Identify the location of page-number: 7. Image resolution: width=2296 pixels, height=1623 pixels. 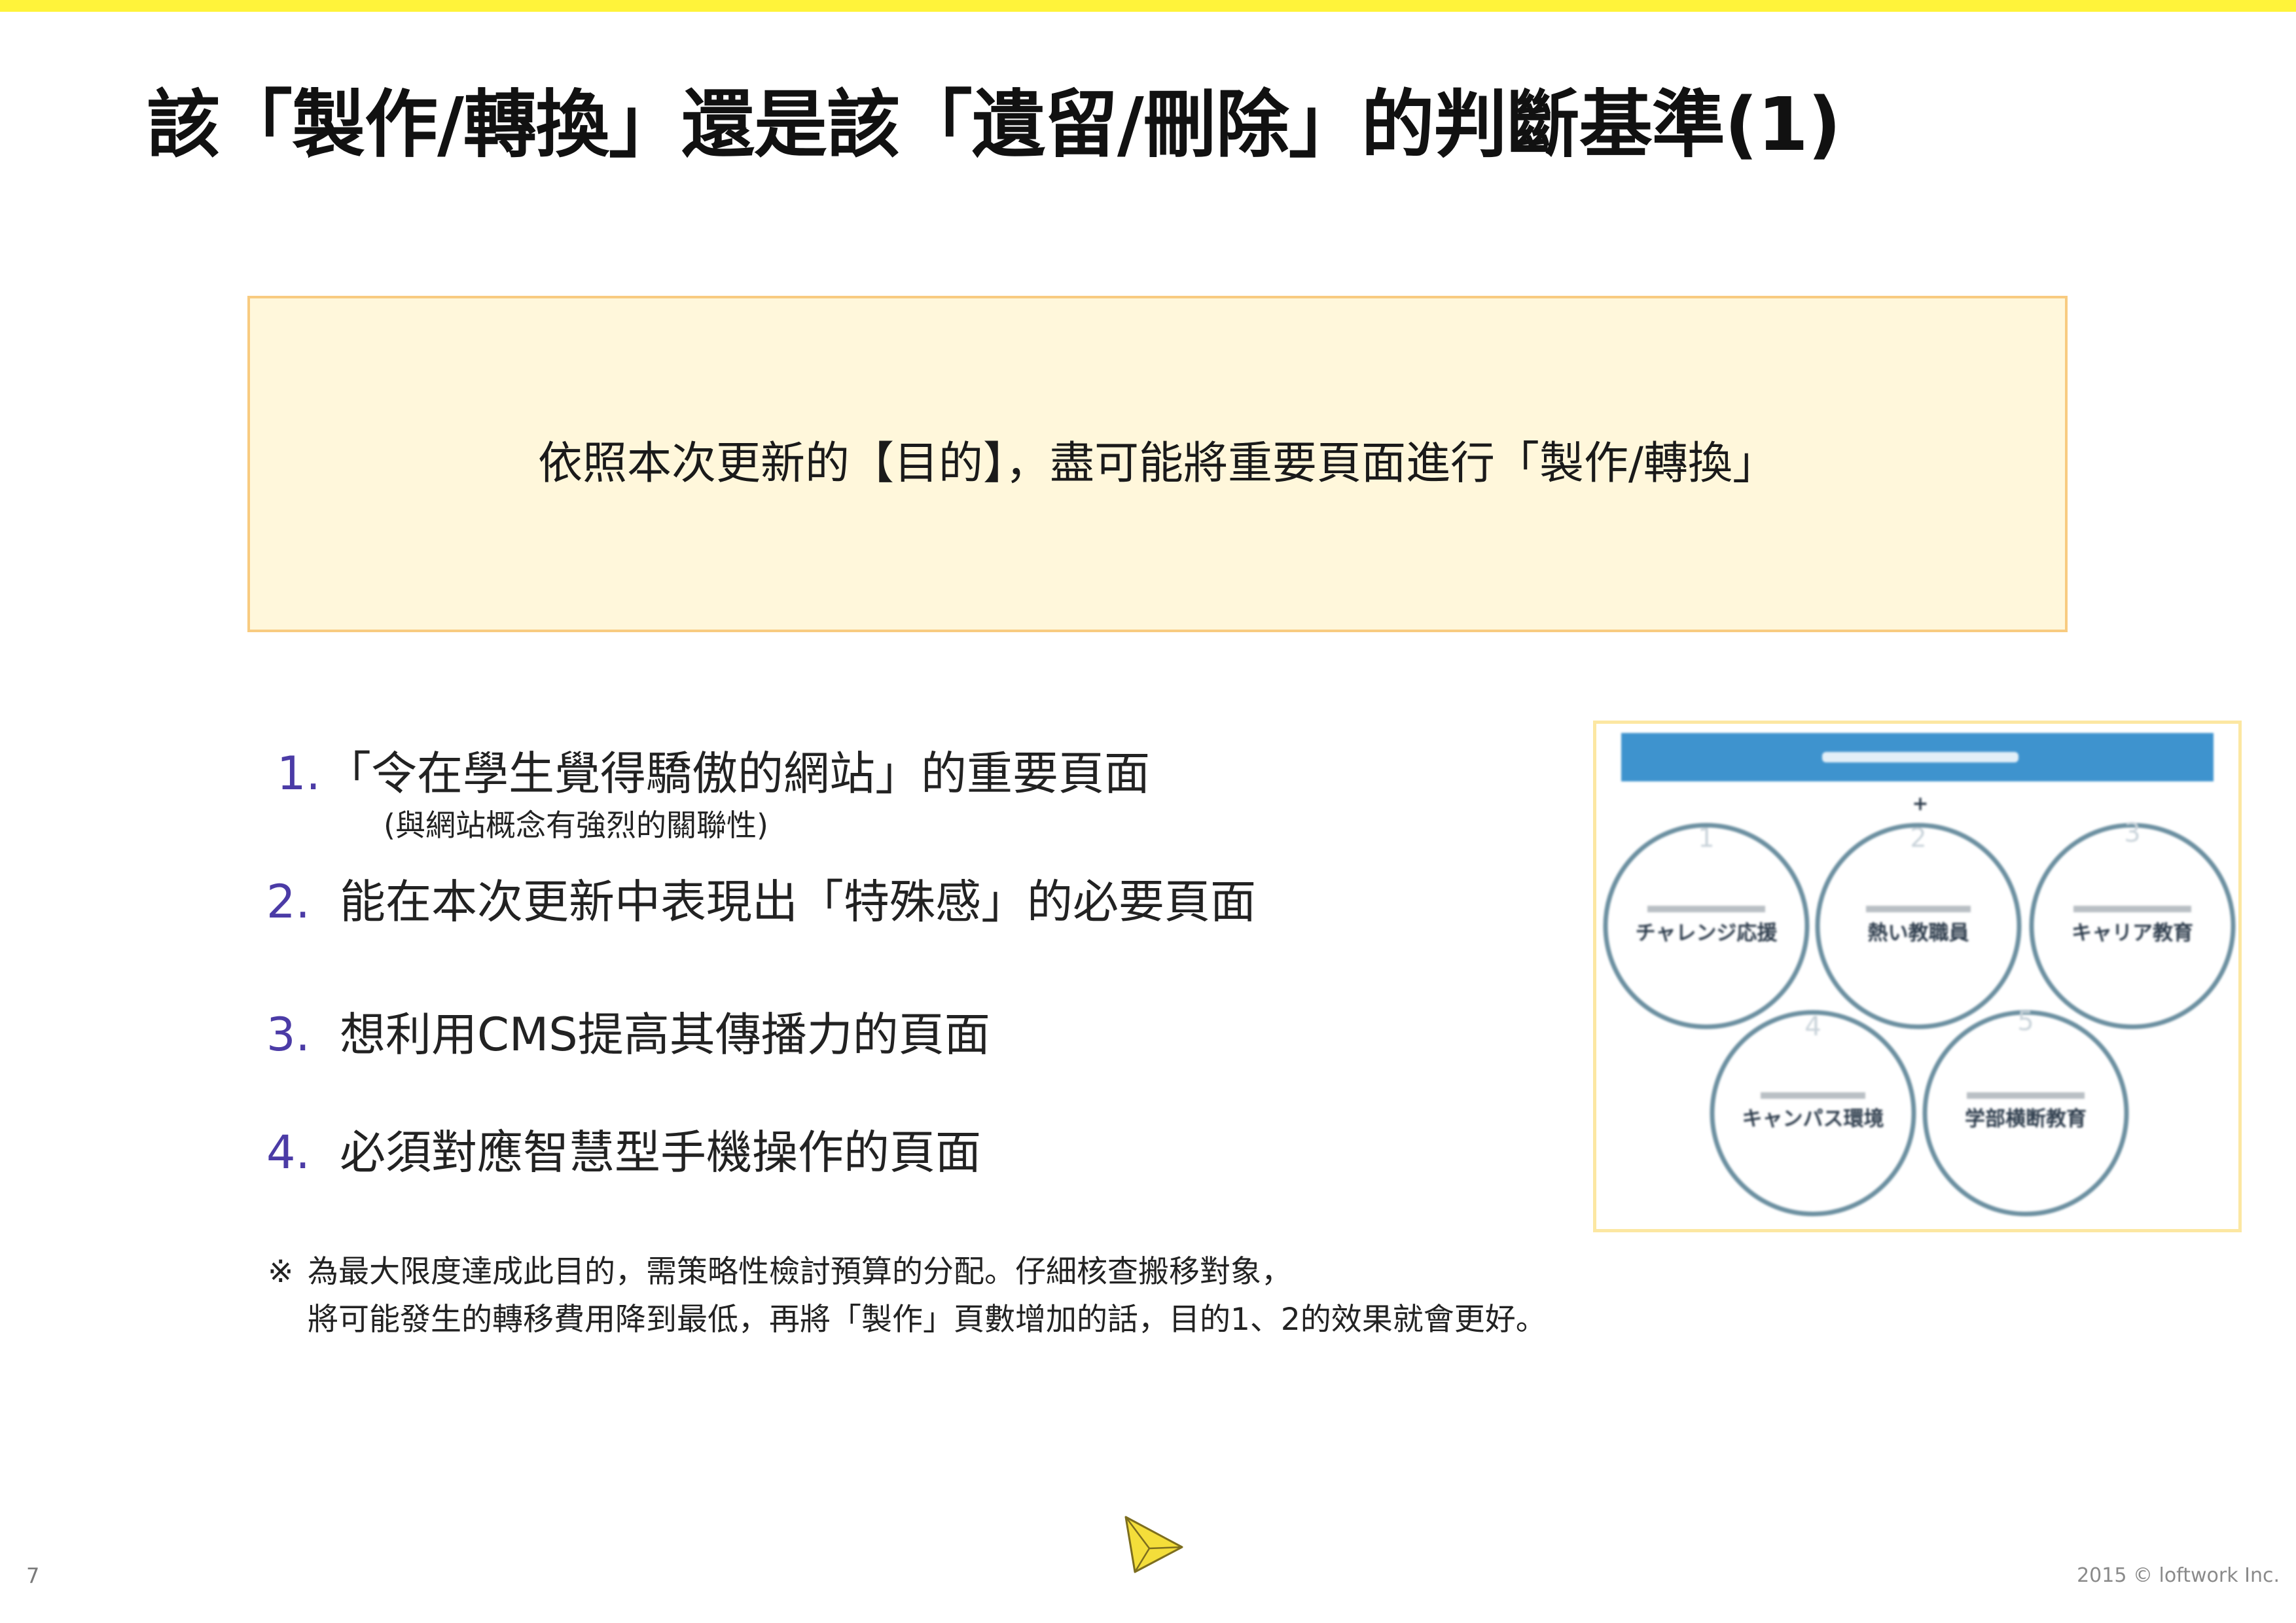
(33, 1575).